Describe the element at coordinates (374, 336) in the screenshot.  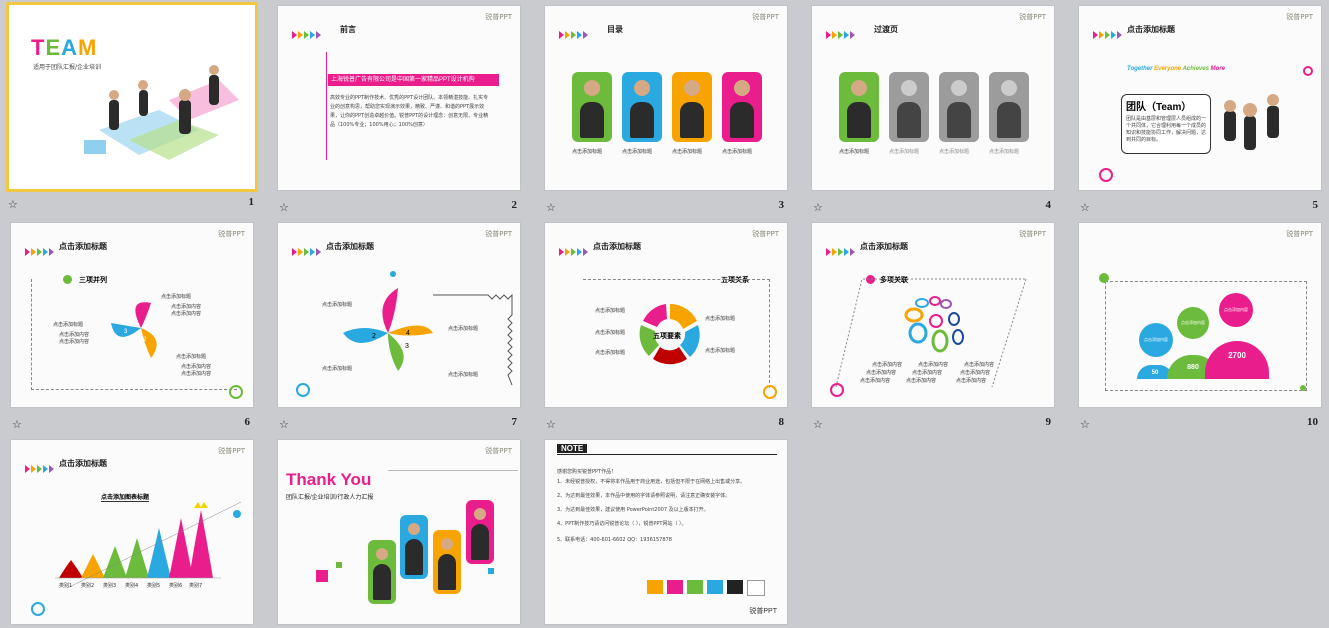
I see `svg-text: 2` at that location.